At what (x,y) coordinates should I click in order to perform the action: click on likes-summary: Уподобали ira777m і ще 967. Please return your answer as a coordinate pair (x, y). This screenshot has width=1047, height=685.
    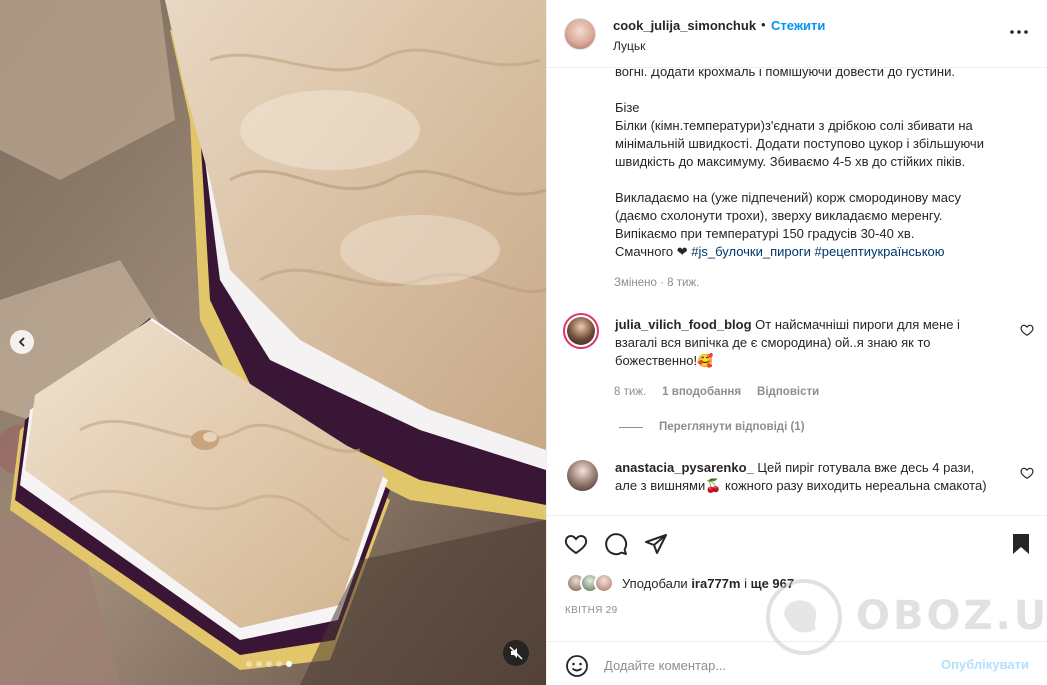
    Looking at the image, I should click on (708, 583).